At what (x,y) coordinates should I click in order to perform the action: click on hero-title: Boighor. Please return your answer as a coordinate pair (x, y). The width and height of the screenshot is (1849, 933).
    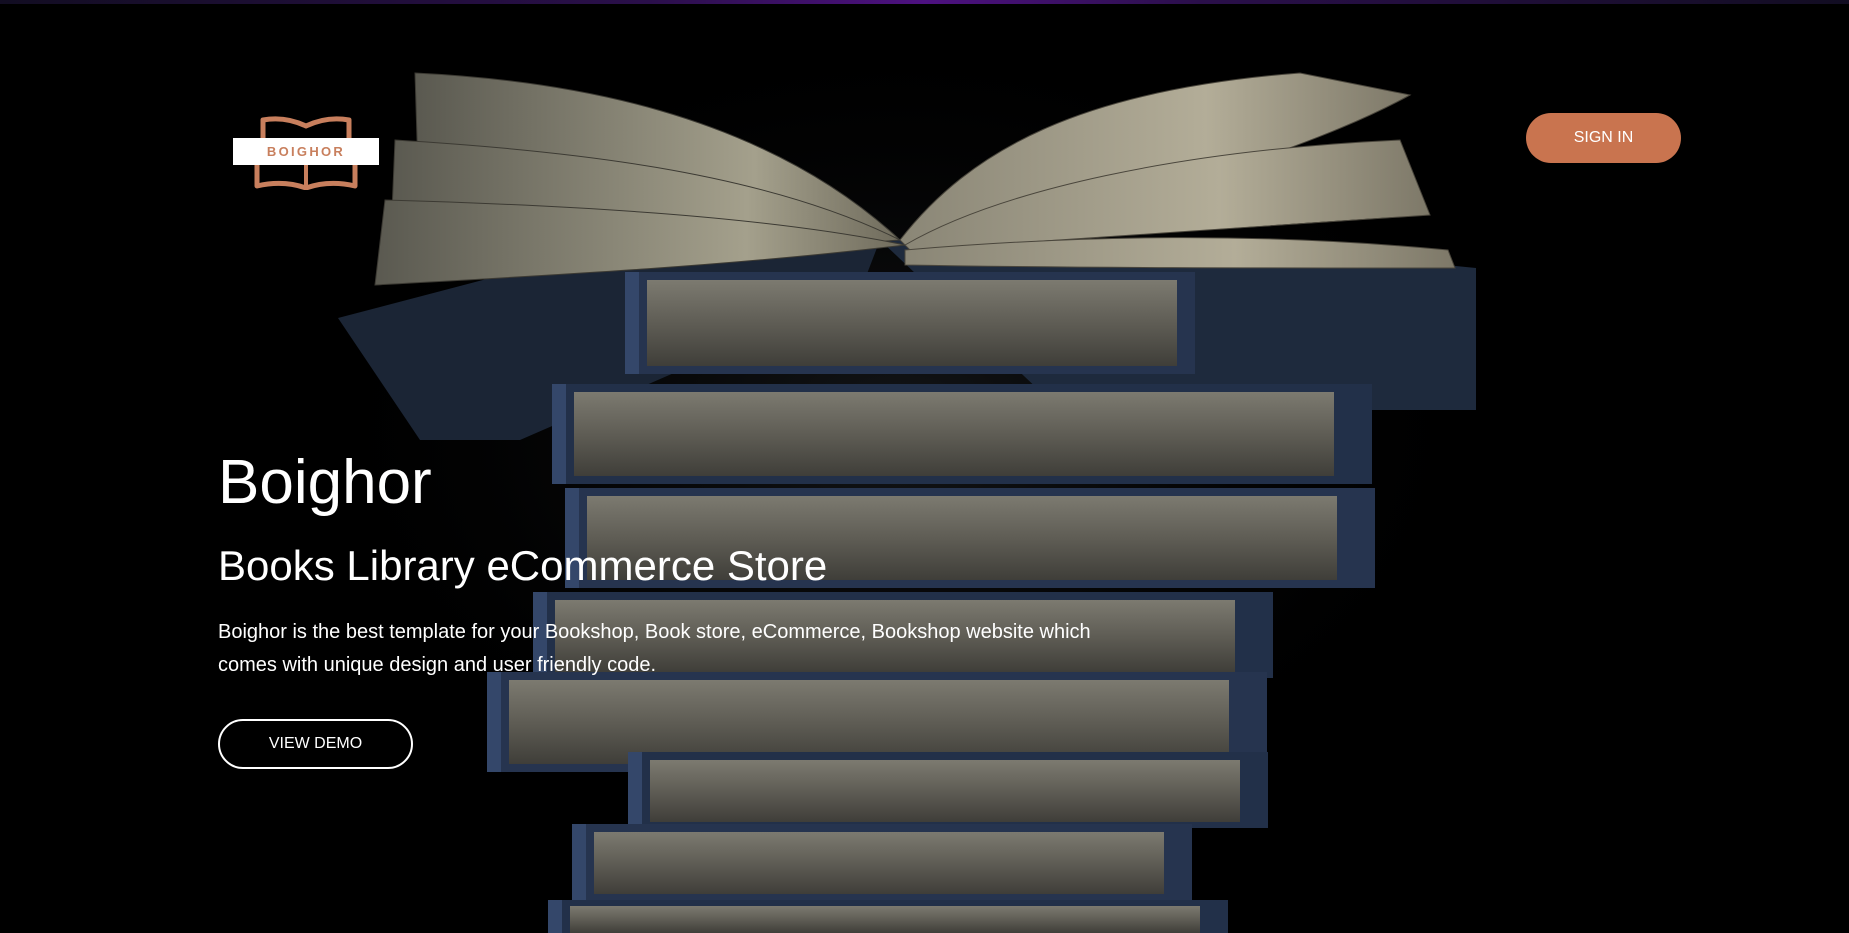
    Looking at the image, I should click on (325, 482).